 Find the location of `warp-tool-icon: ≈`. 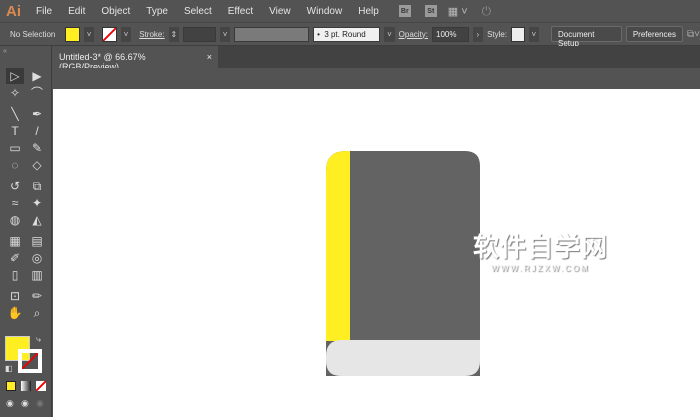

warp-tool-icon: ≈ is located at coordinates (15, 203).